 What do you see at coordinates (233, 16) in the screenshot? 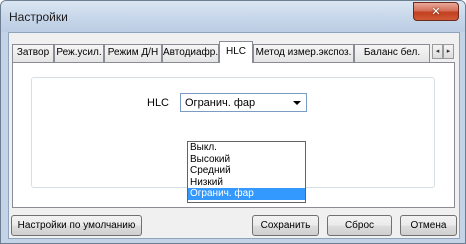
I see `title-bar: Настройки ✕` at bounding box center [233, 16].